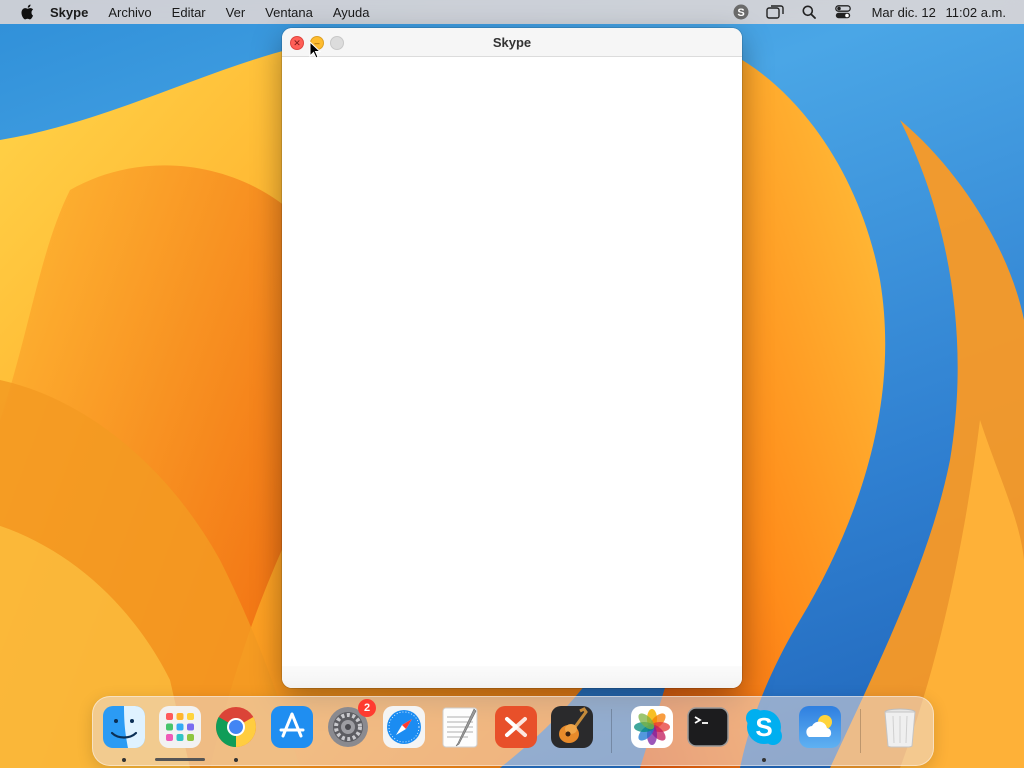  I want to click on textedit-icon, so click(460, 727).